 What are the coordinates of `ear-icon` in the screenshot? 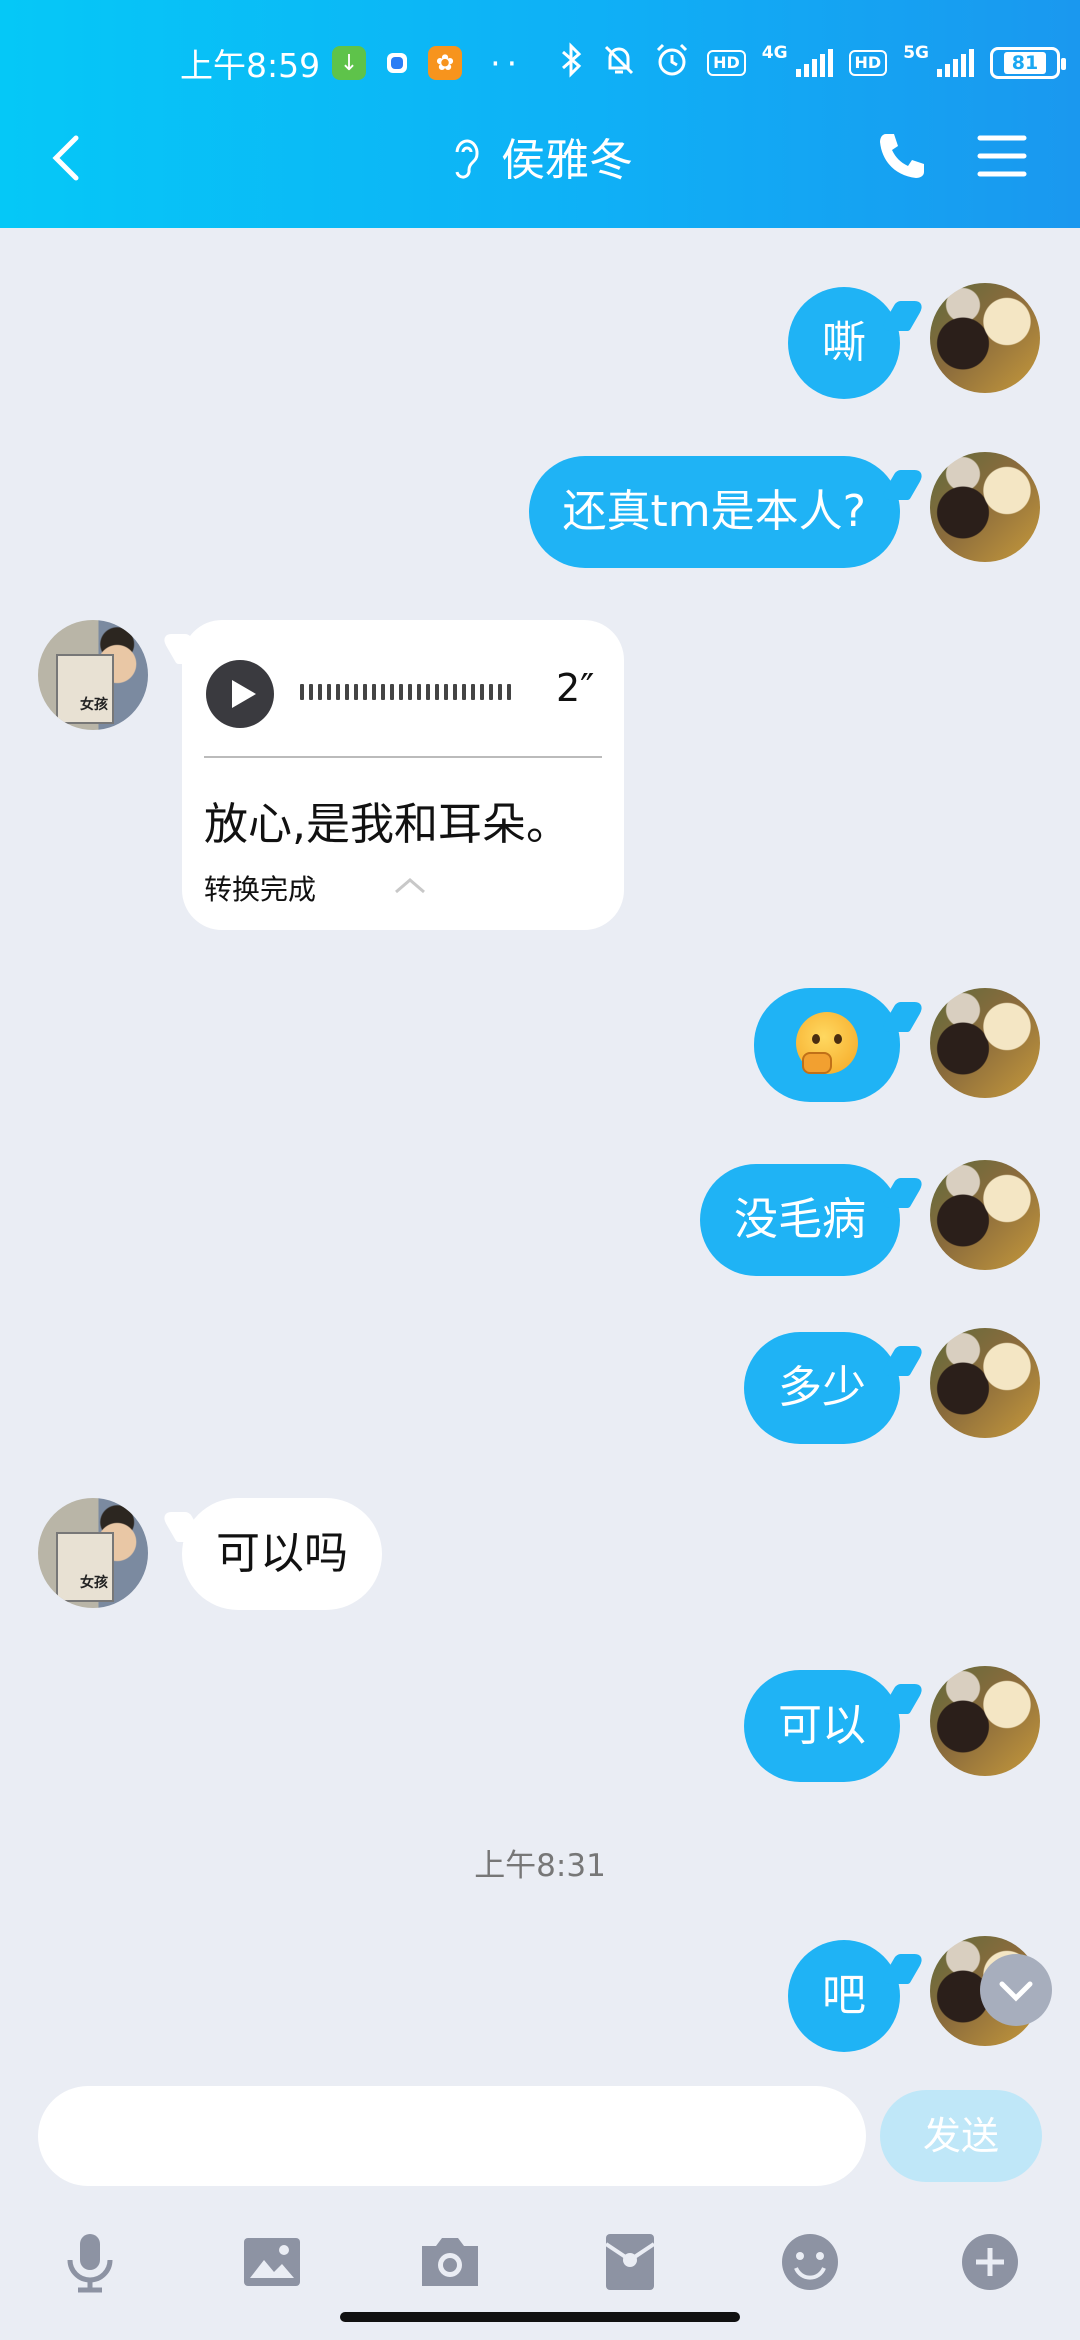 It's located at (467, 159).